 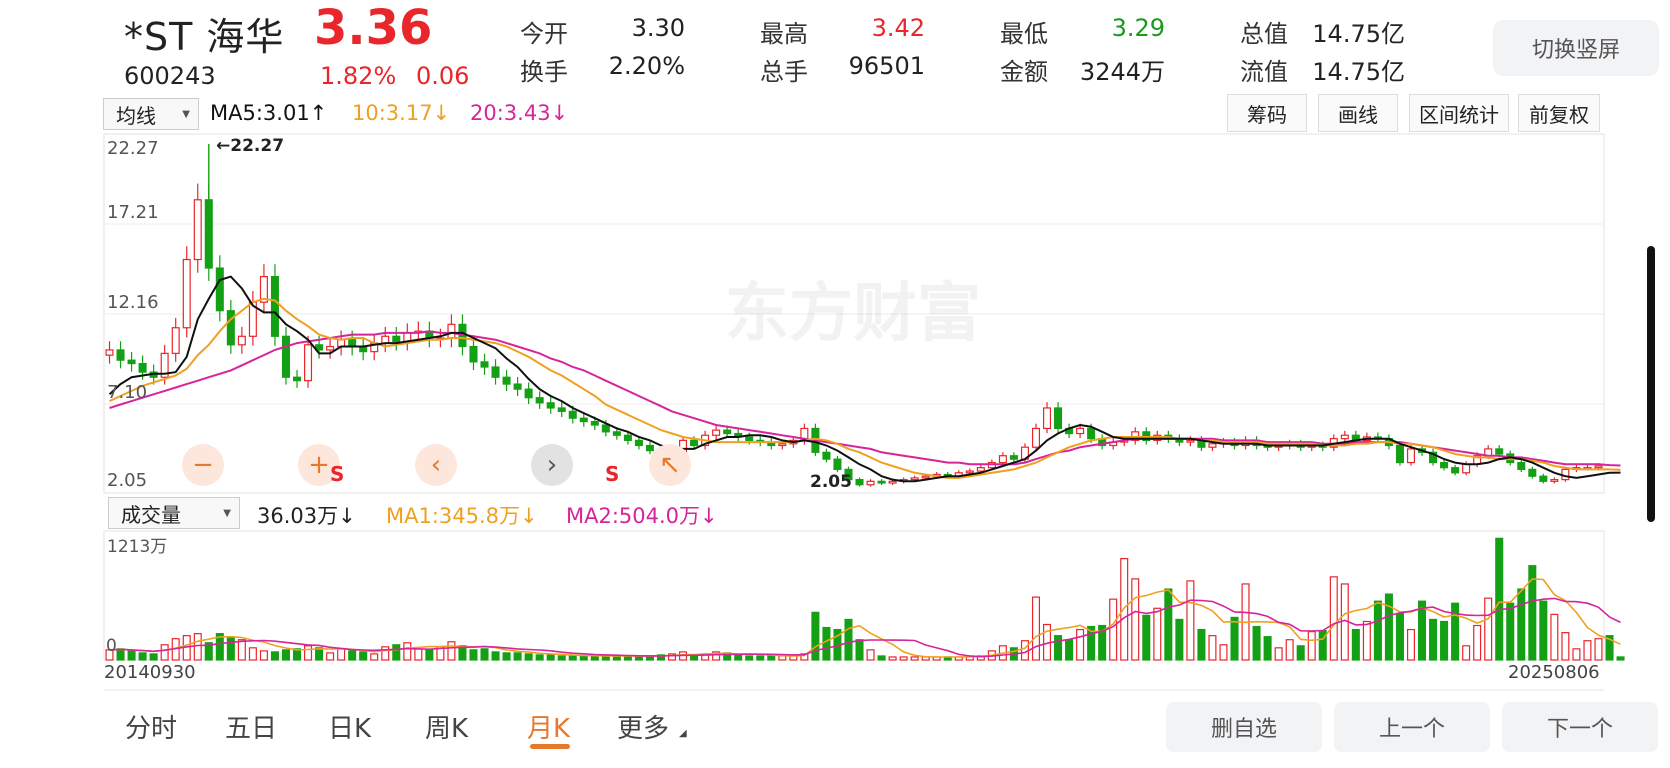 I want to click on watermark: 东方财富, so click(x=853, y=314).